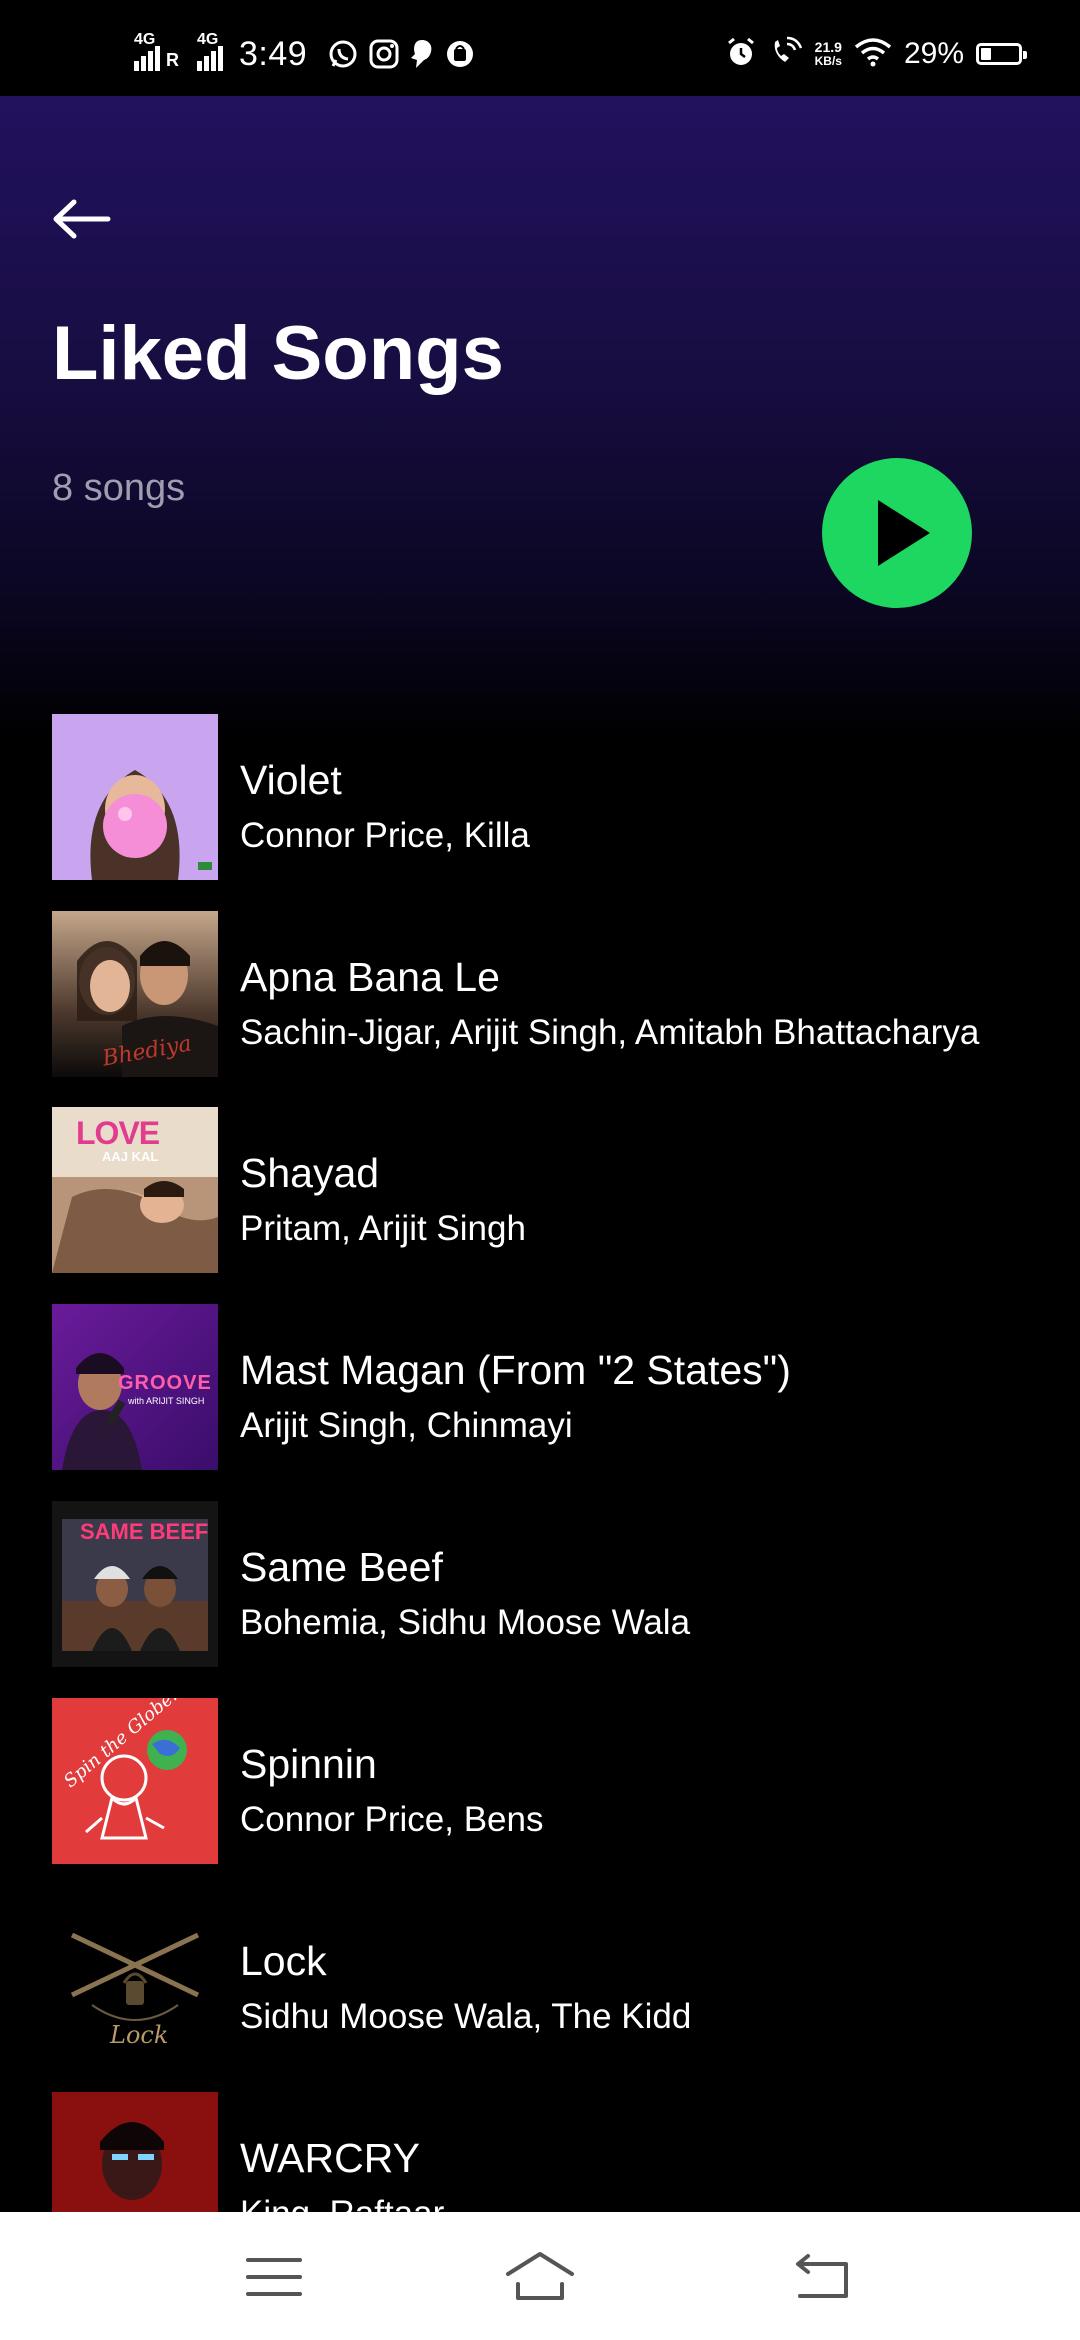  I want to click on song-title: Shayad, so click(310, 1173).